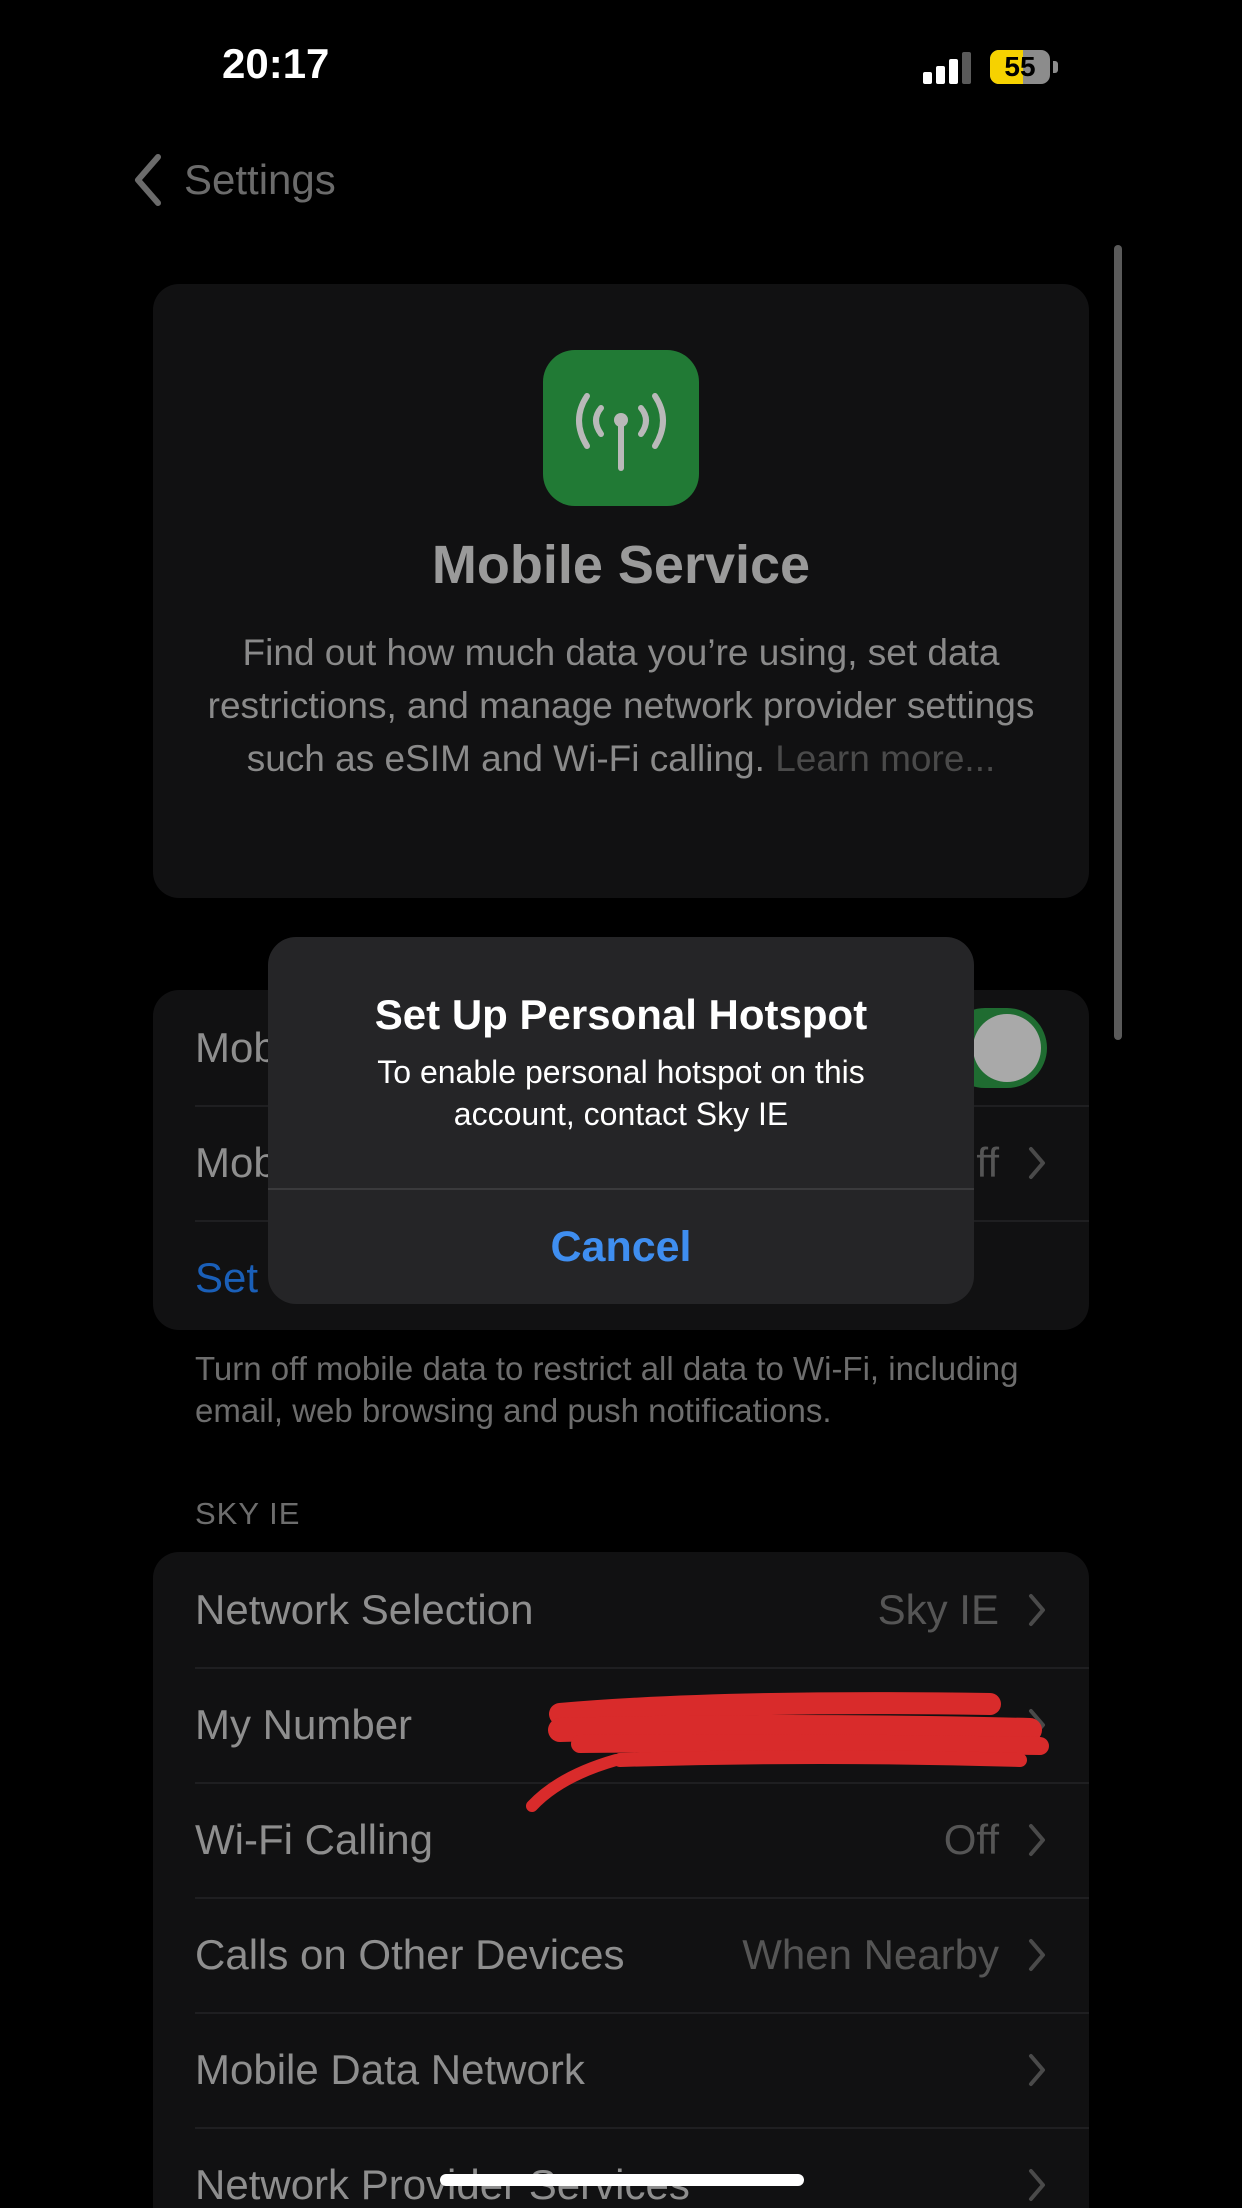  I want to click on section-header-sky-ie: SKY IE, so click(248, 1513).